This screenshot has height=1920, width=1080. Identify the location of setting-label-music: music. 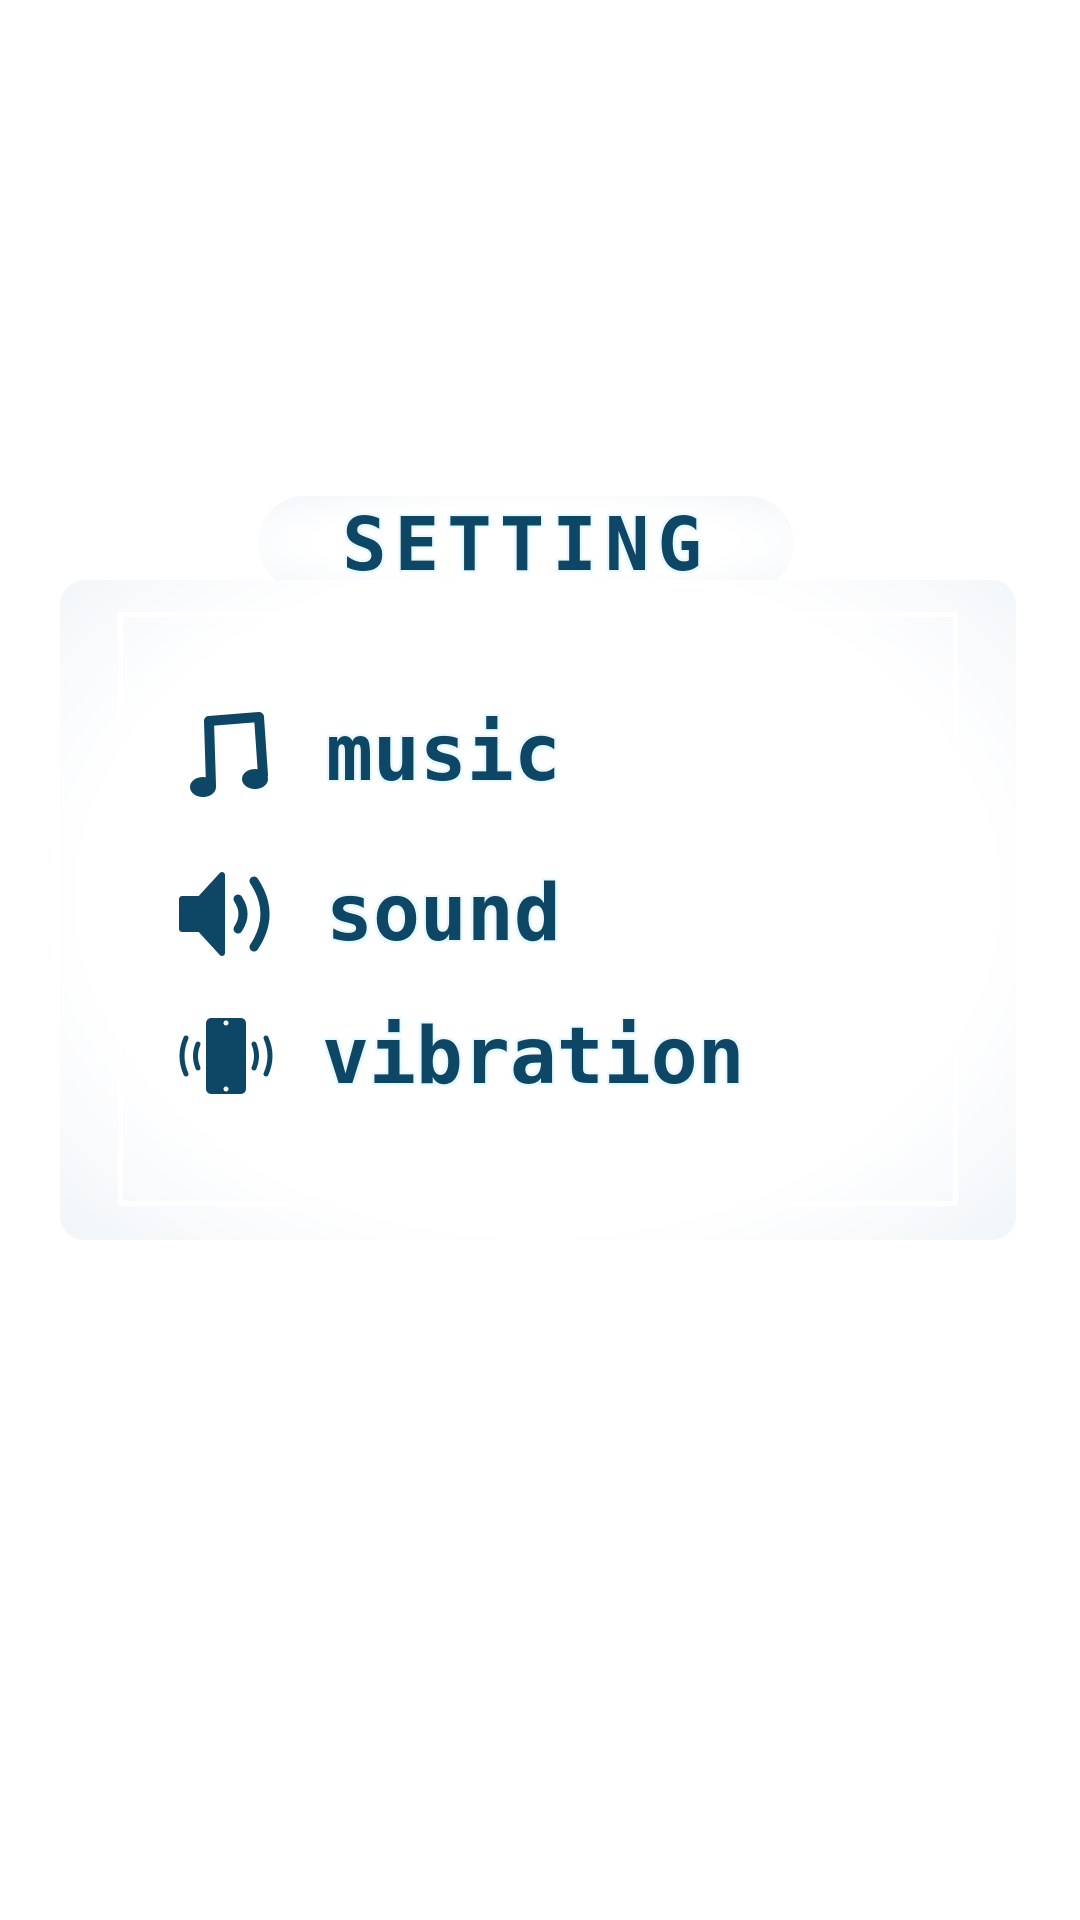
(443, 754).